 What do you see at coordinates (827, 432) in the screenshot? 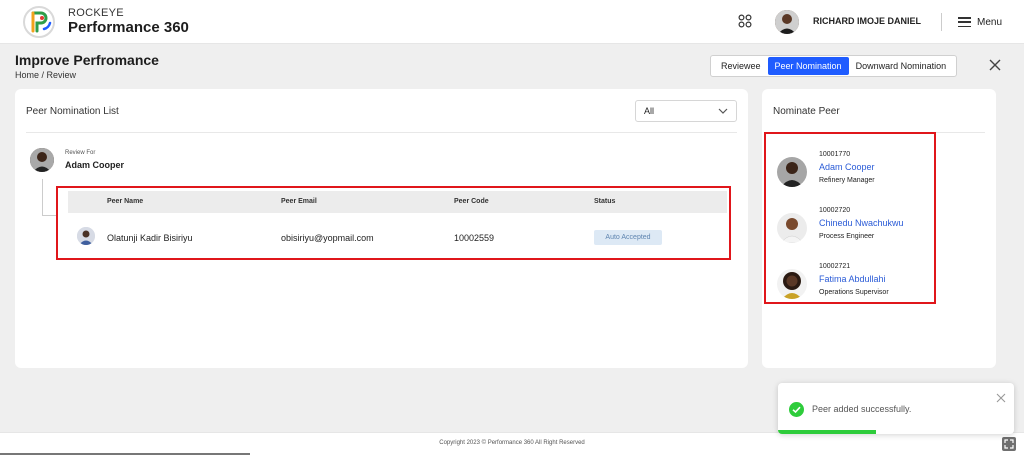
I see `toast-progress-bar` at bounding box center [827, 432].